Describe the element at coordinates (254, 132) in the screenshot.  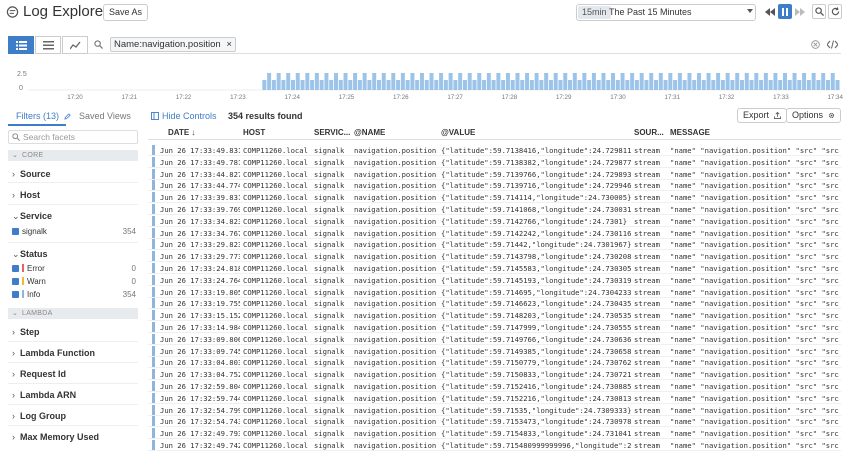
I see `column-host: HOST` at that location.